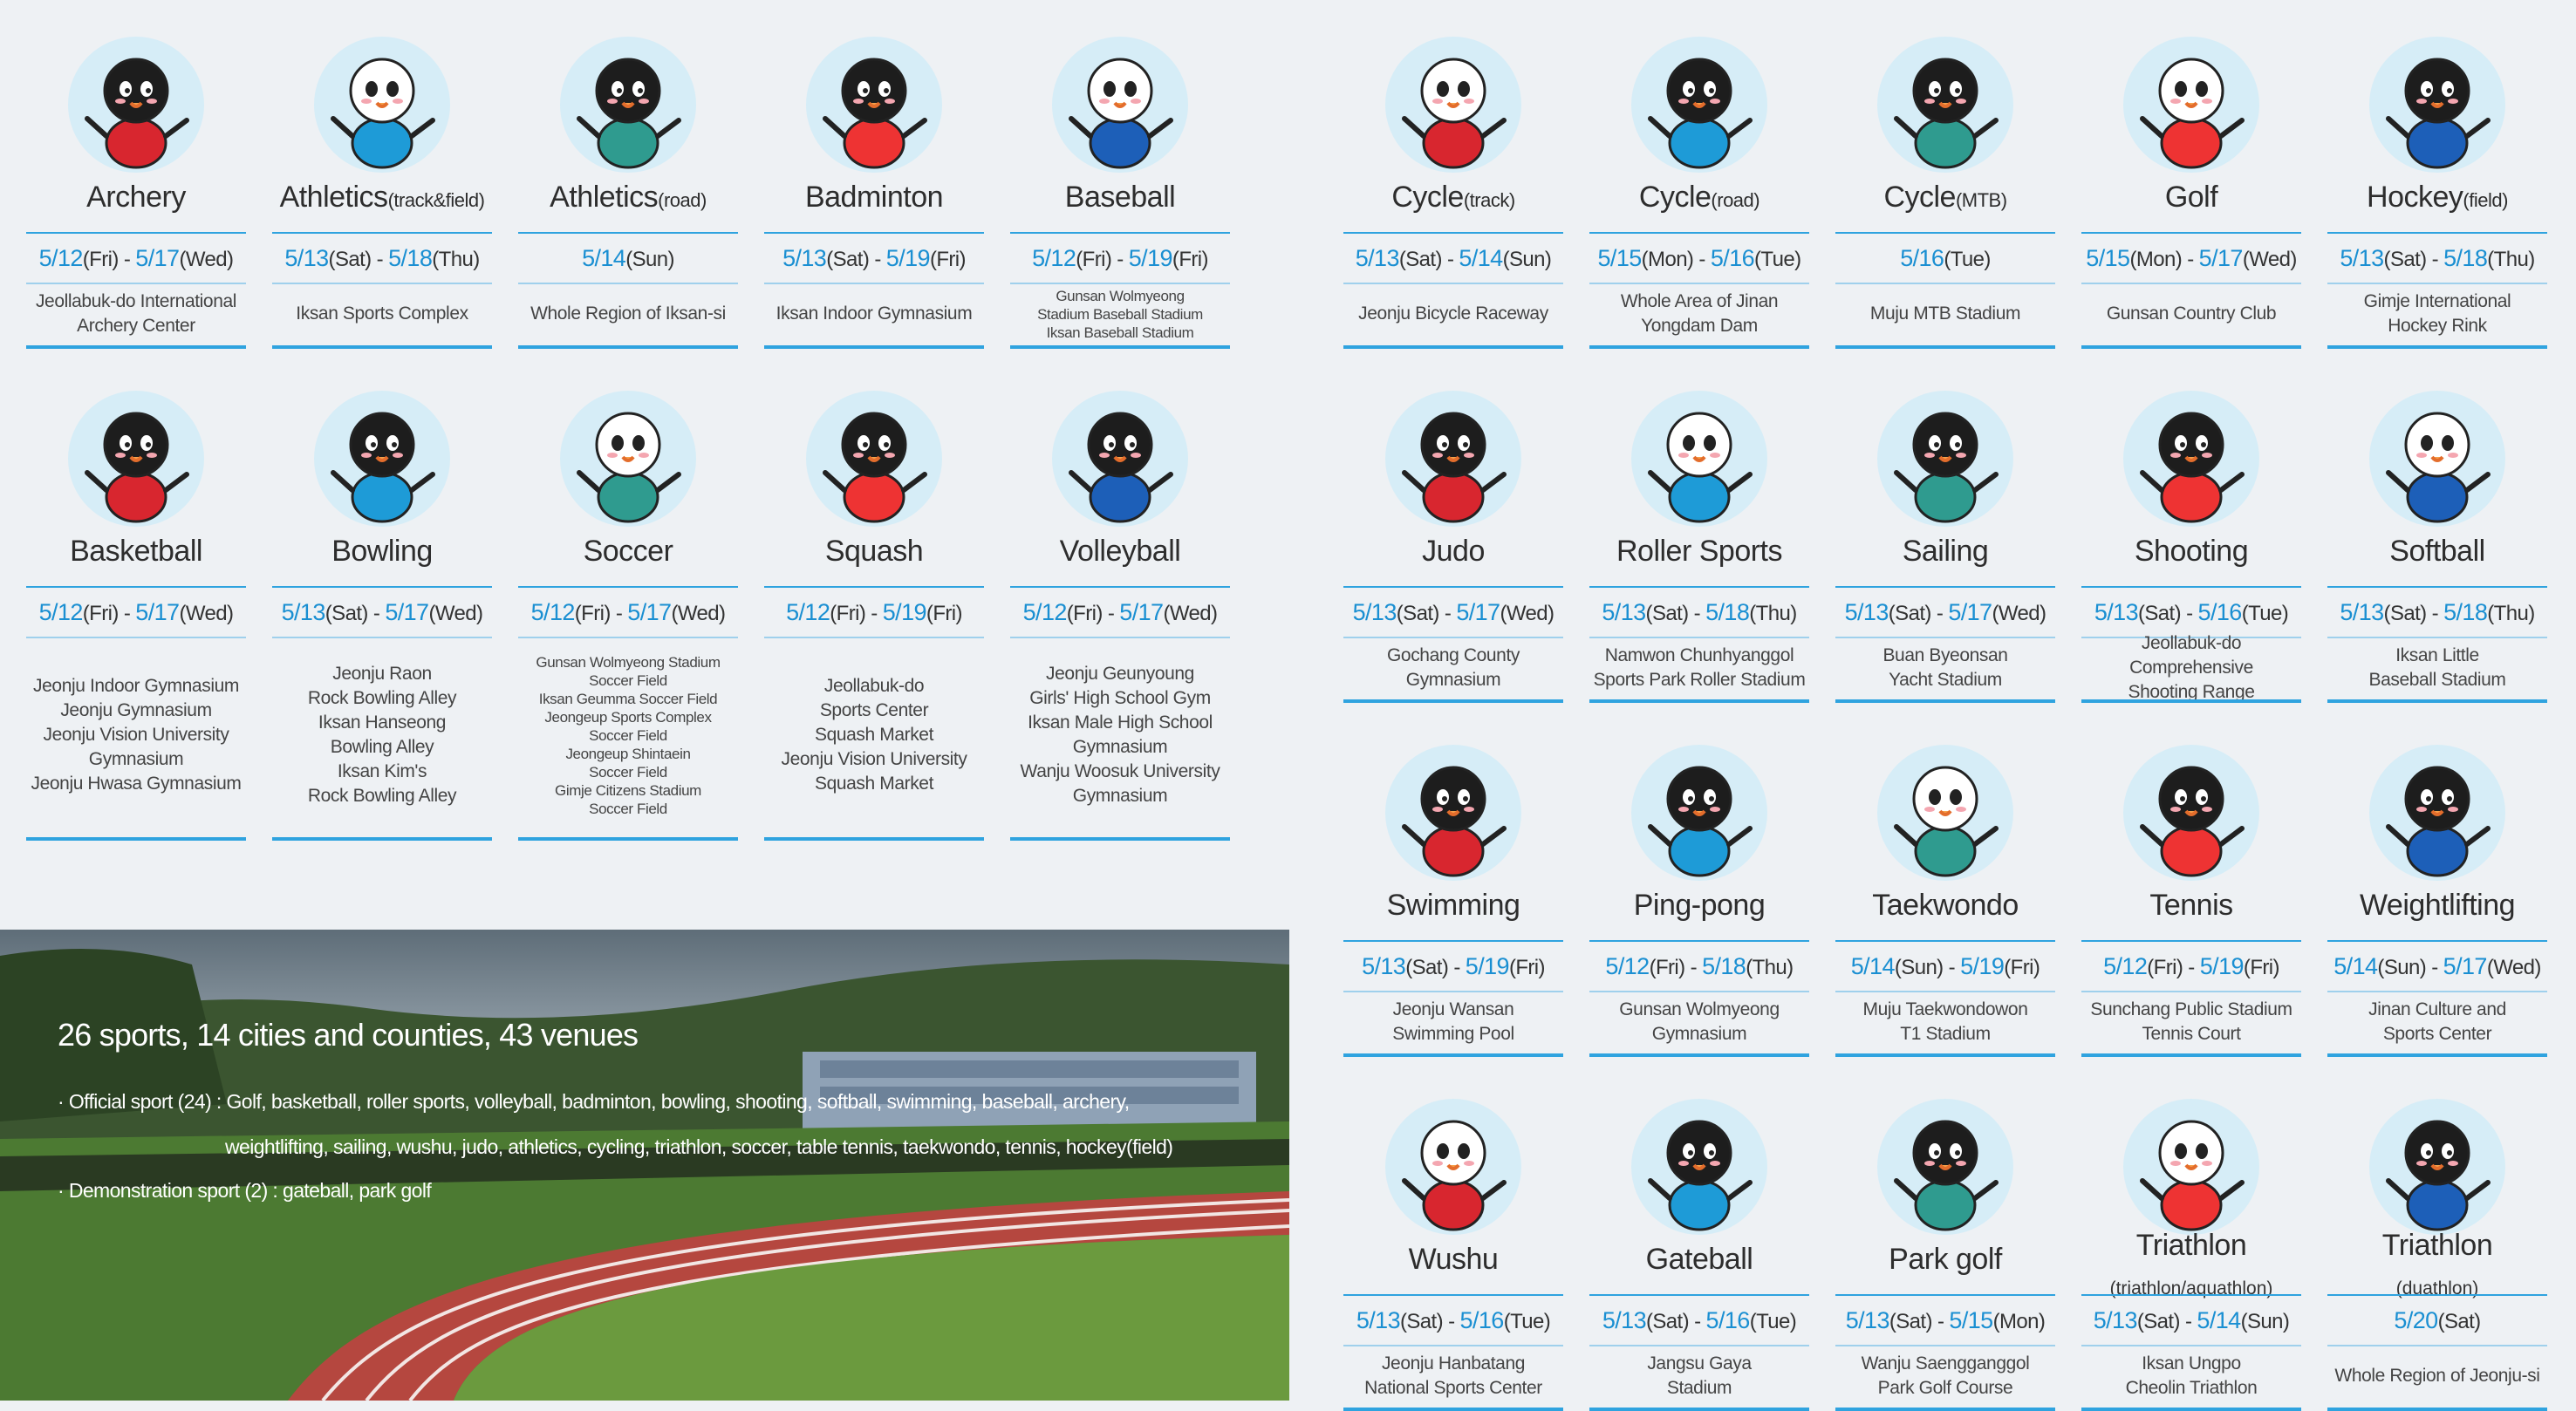 The width and height of the screenshot is (2576, 1411). What do you see at coordinates (2191, 258) in the screenshot?
I see `date-range: 5/15(Mon) - 5/17(Wed)` at bounding box center [2191, 258].